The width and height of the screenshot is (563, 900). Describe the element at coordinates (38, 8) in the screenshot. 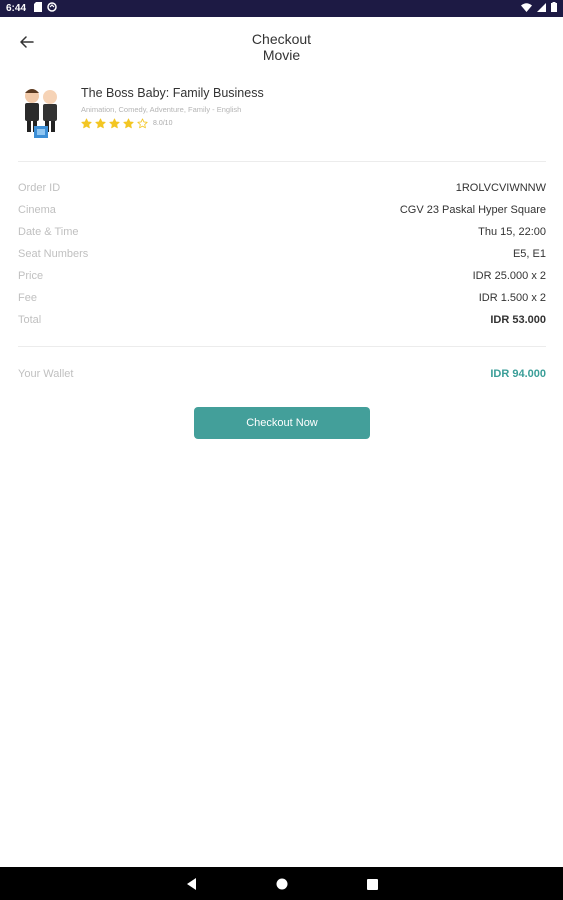

I see `sd-card-icon` at that location.